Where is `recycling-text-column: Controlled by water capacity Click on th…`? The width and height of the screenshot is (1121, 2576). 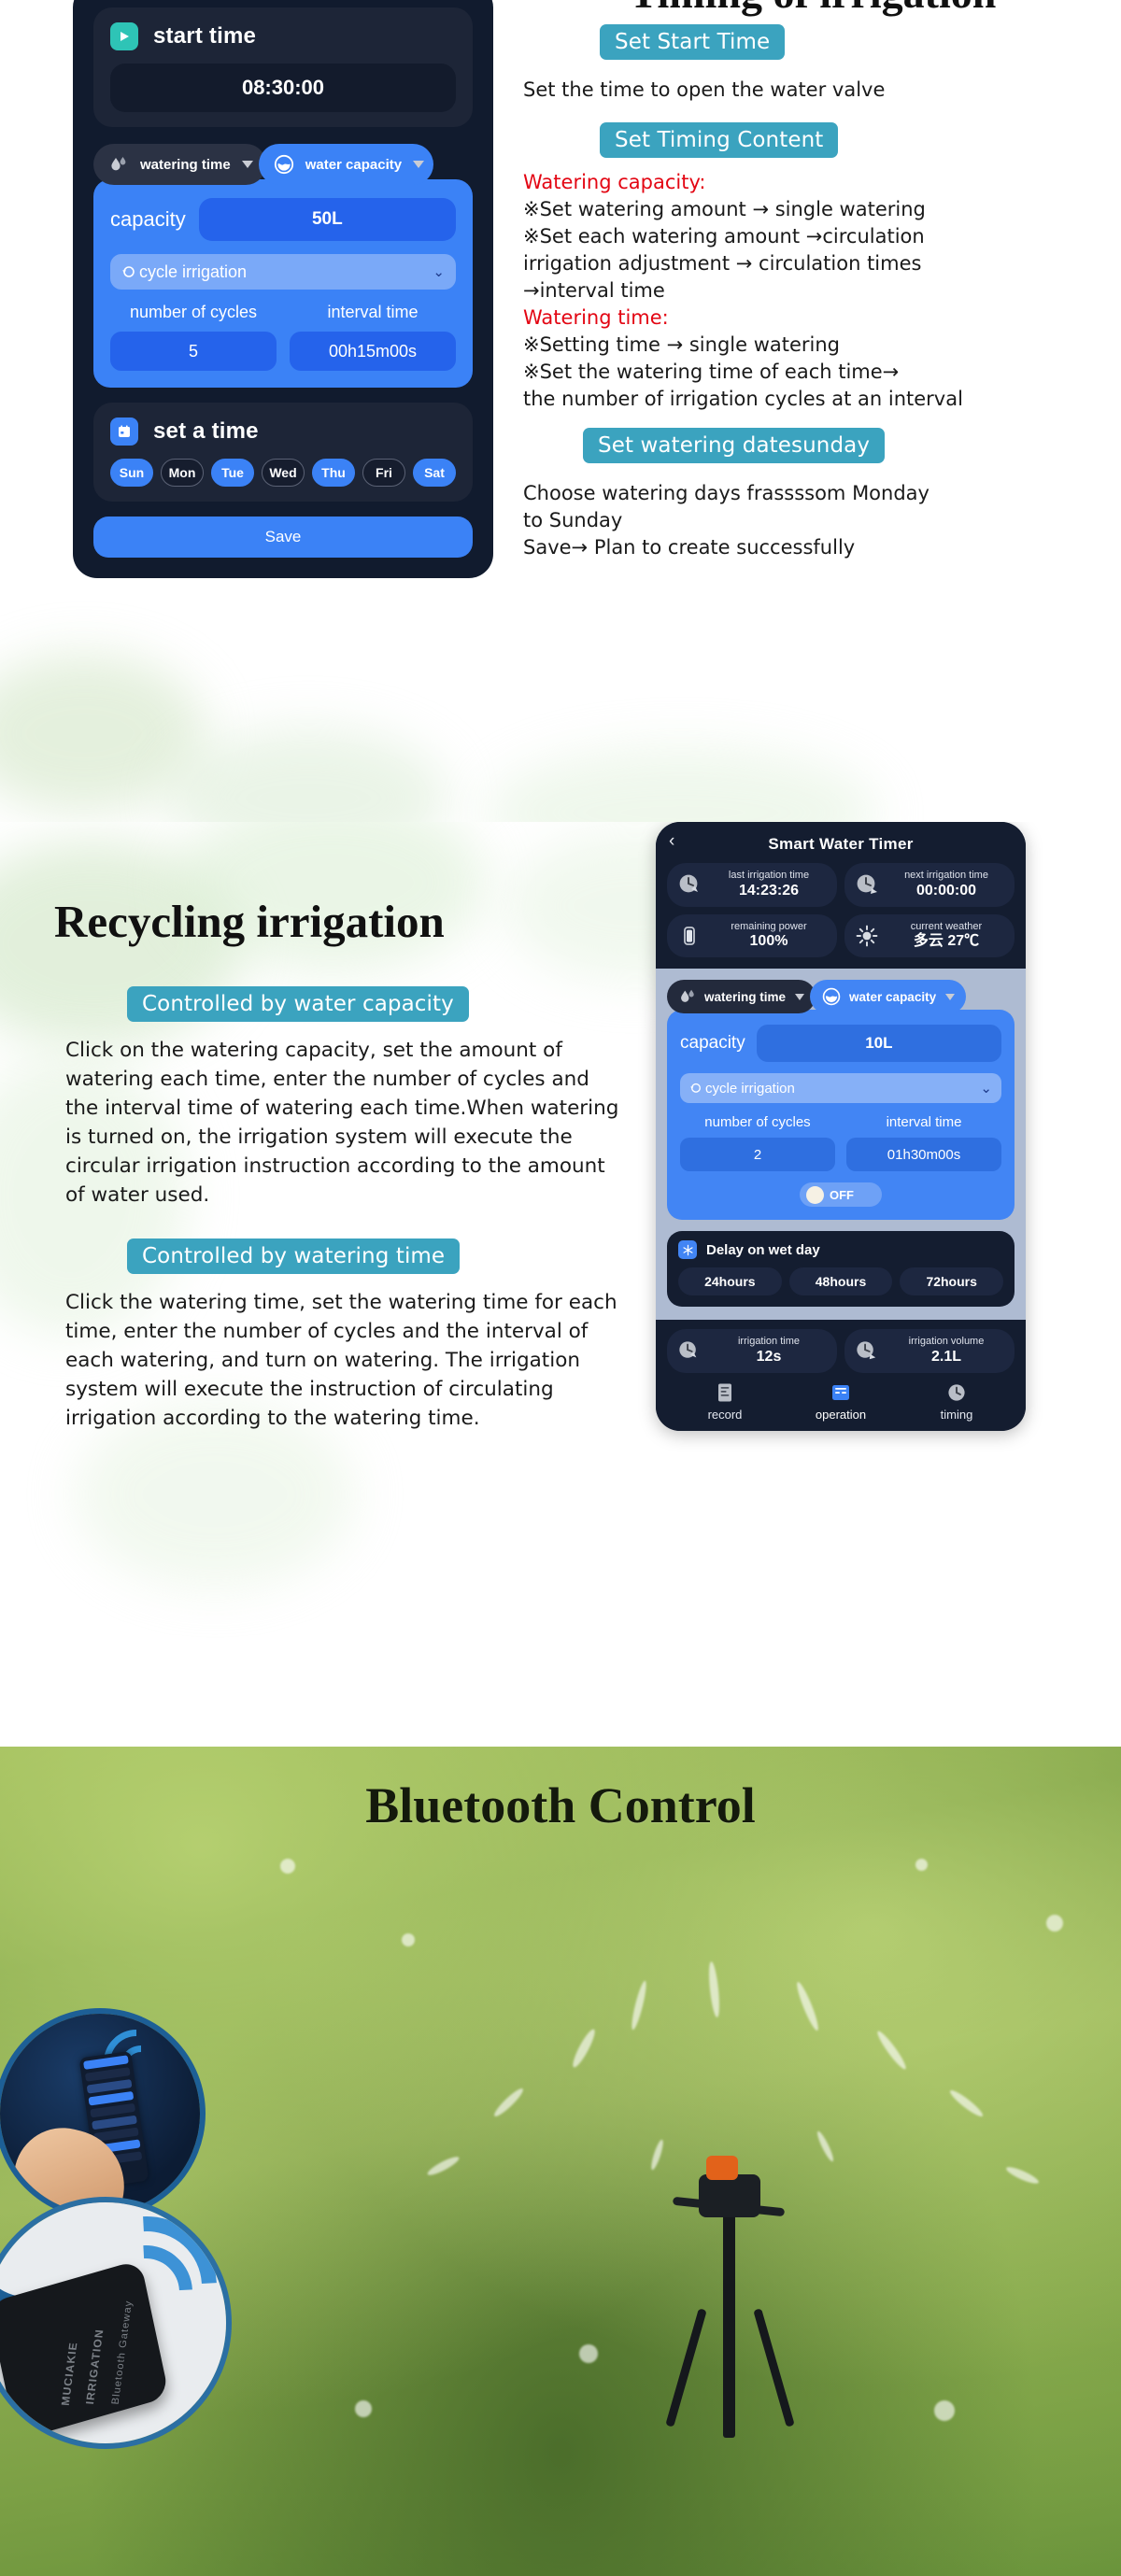 recycling-text-column: Controlled by water capacity Click on th… is located at coordinates (346, 1209).